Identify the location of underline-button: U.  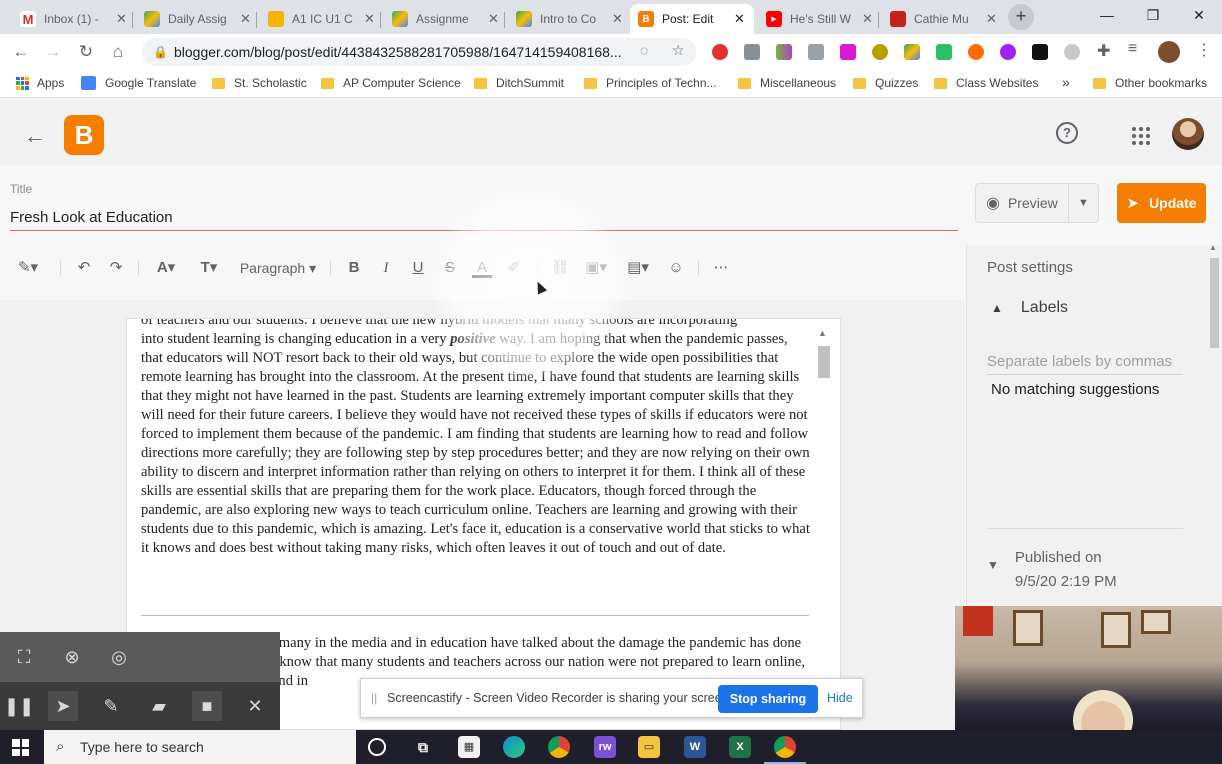
(418, 268).